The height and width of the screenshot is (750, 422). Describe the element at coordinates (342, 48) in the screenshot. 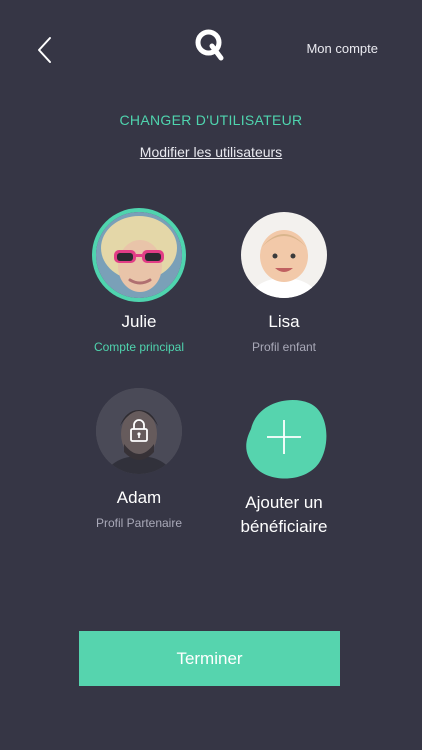

I see `my-account-link: Mon compte` at that location.